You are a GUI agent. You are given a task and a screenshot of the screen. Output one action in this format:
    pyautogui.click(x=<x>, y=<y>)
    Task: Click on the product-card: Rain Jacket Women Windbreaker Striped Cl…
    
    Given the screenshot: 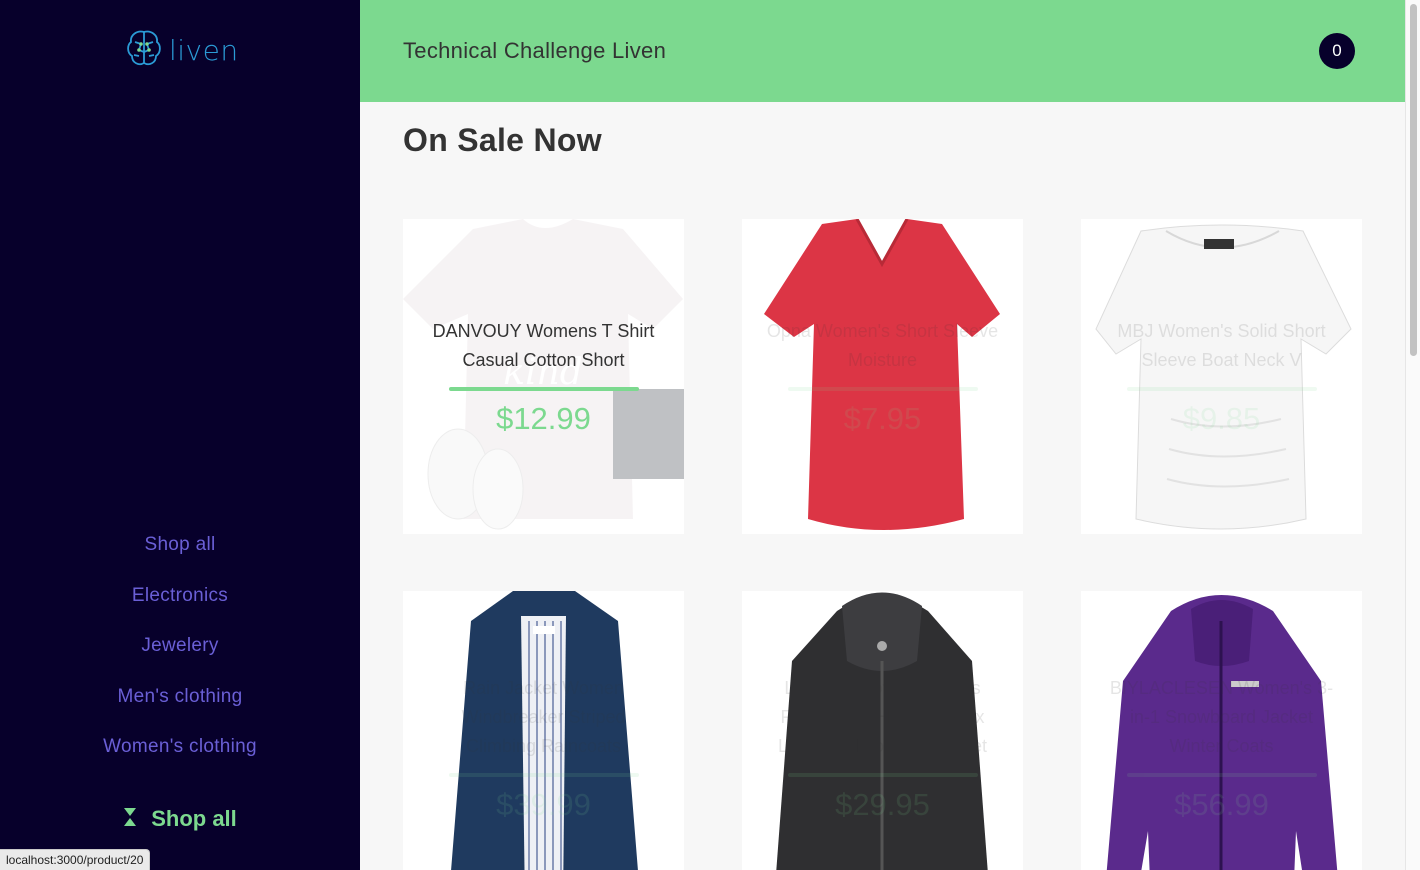 What is the action you would take?
    pyautogui.click(x=543, y=730)
    